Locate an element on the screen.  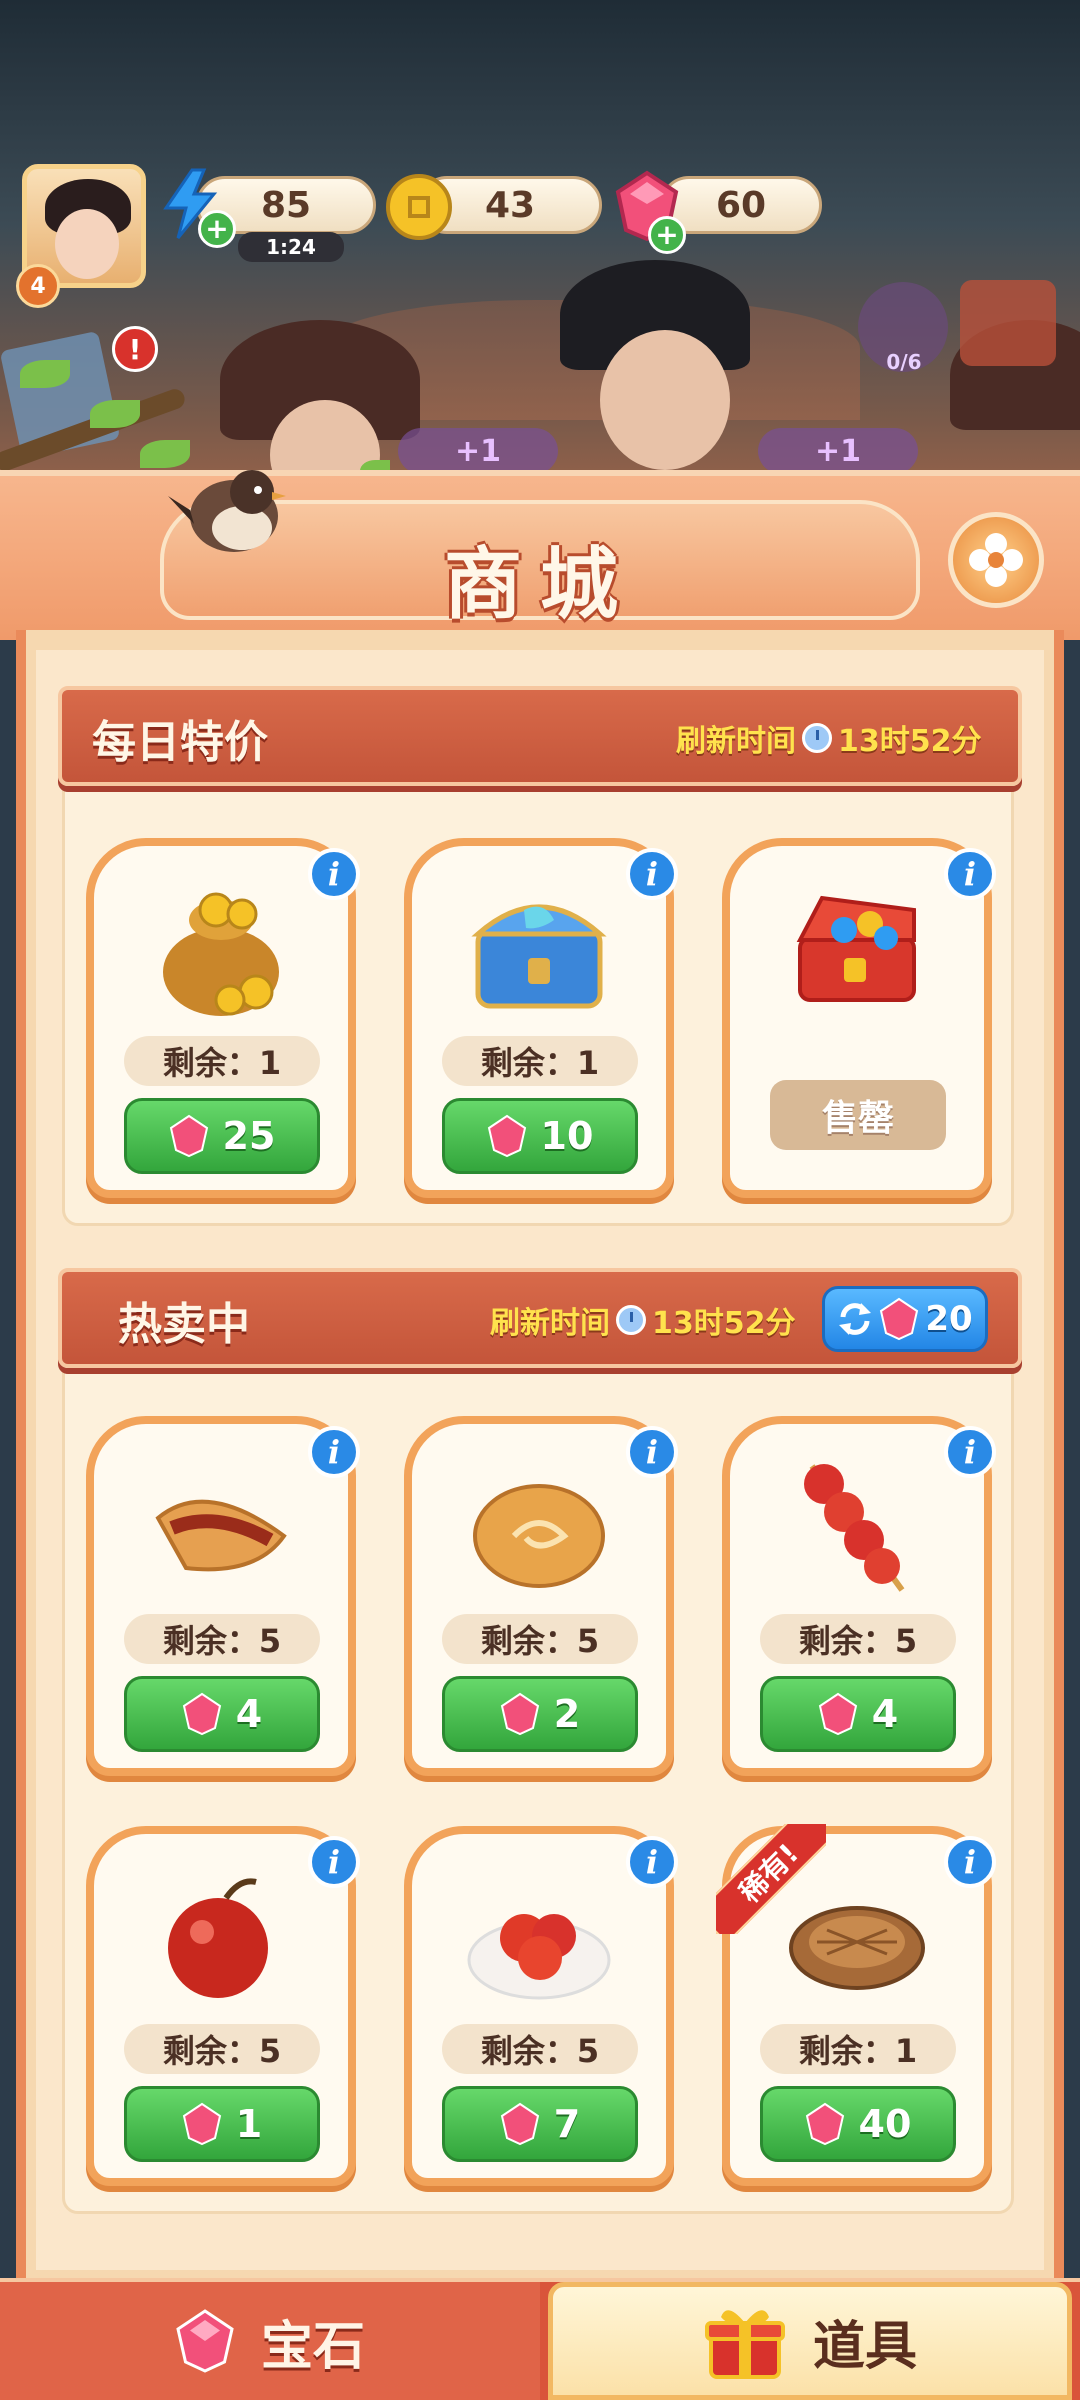
coin-icon is located at coordinates (419, 207).